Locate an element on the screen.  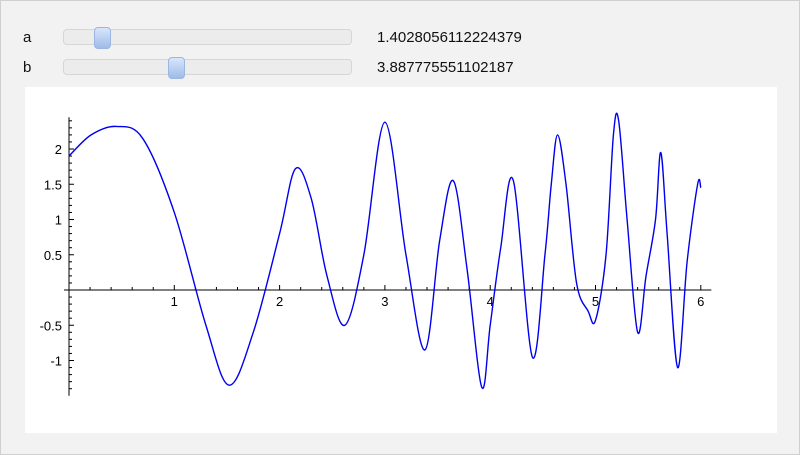
control-row-b: b 3.887775551102187 is located at coordinates (400, 68).